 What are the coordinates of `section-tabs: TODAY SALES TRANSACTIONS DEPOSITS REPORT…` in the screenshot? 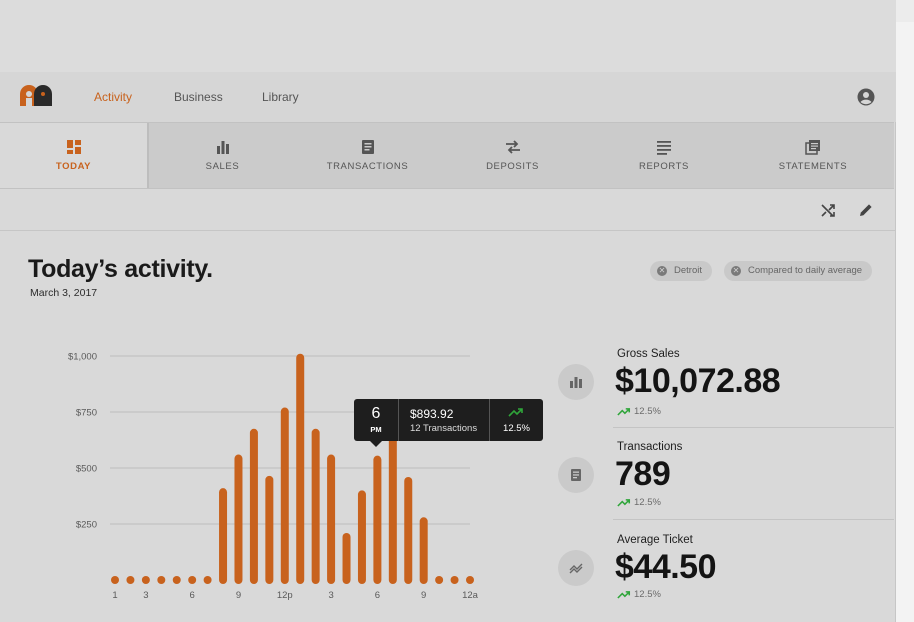 It's located at (447, 155).